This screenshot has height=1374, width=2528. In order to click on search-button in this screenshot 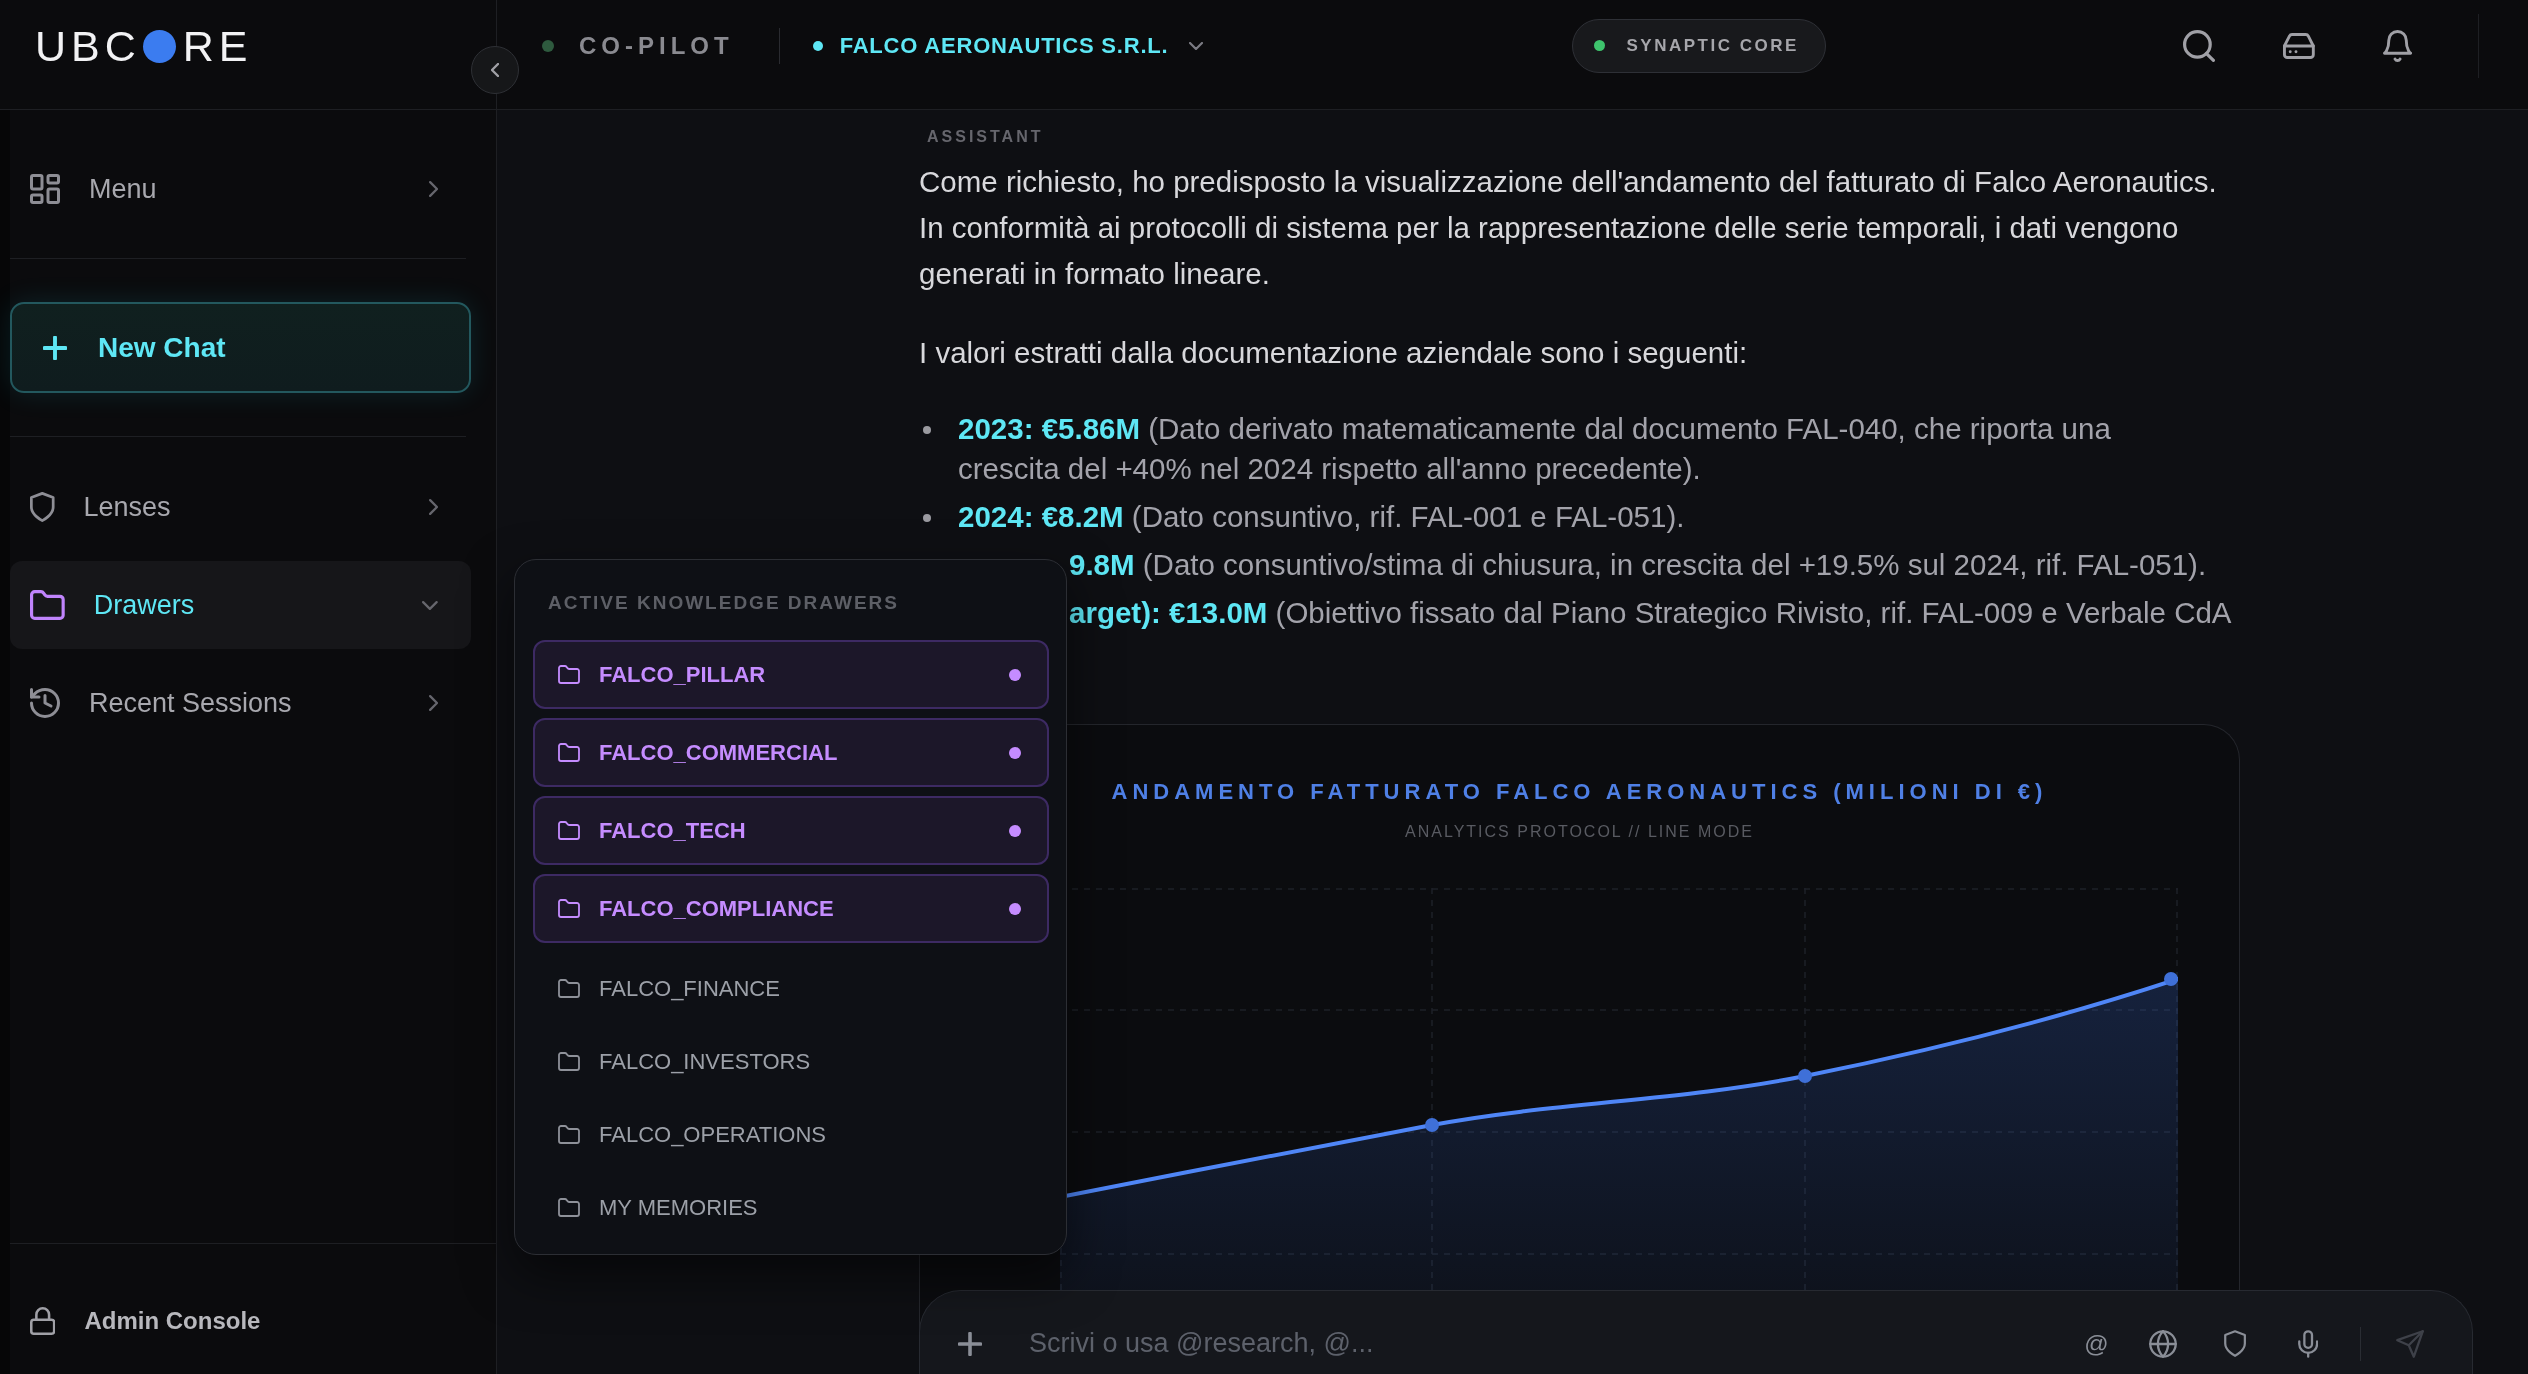, I will do `click(2199, 45)`.